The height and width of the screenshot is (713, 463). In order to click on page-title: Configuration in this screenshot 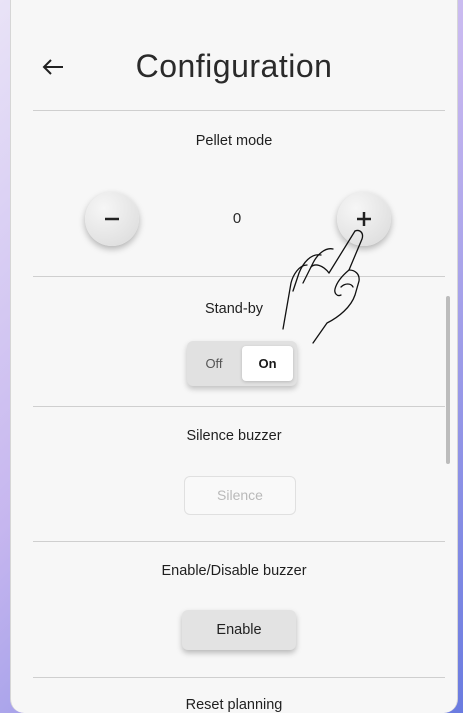, I will do `click(234, 66)`.